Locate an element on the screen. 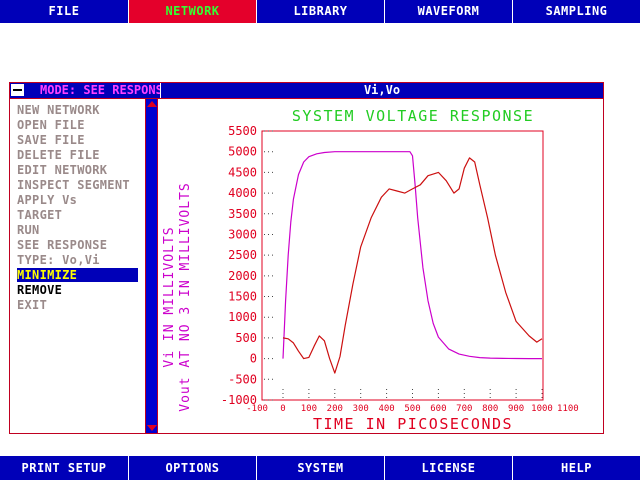  x-tick-label: 1000 is located at coordinates (542, 409).